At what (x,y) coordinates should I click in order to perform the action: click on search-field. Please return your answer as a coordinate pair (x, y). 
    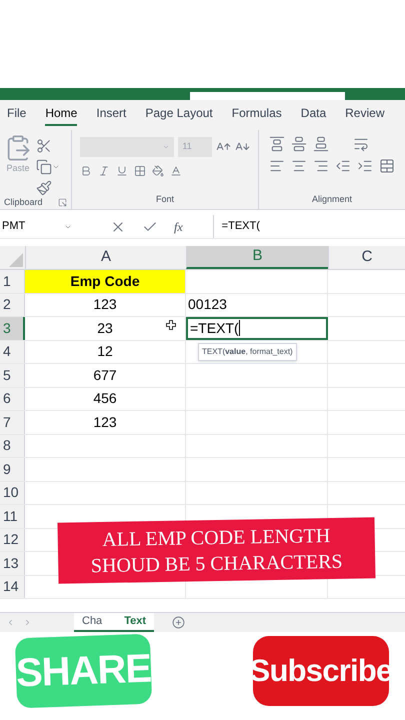
    Looking at the image, I should click on (267, 96).